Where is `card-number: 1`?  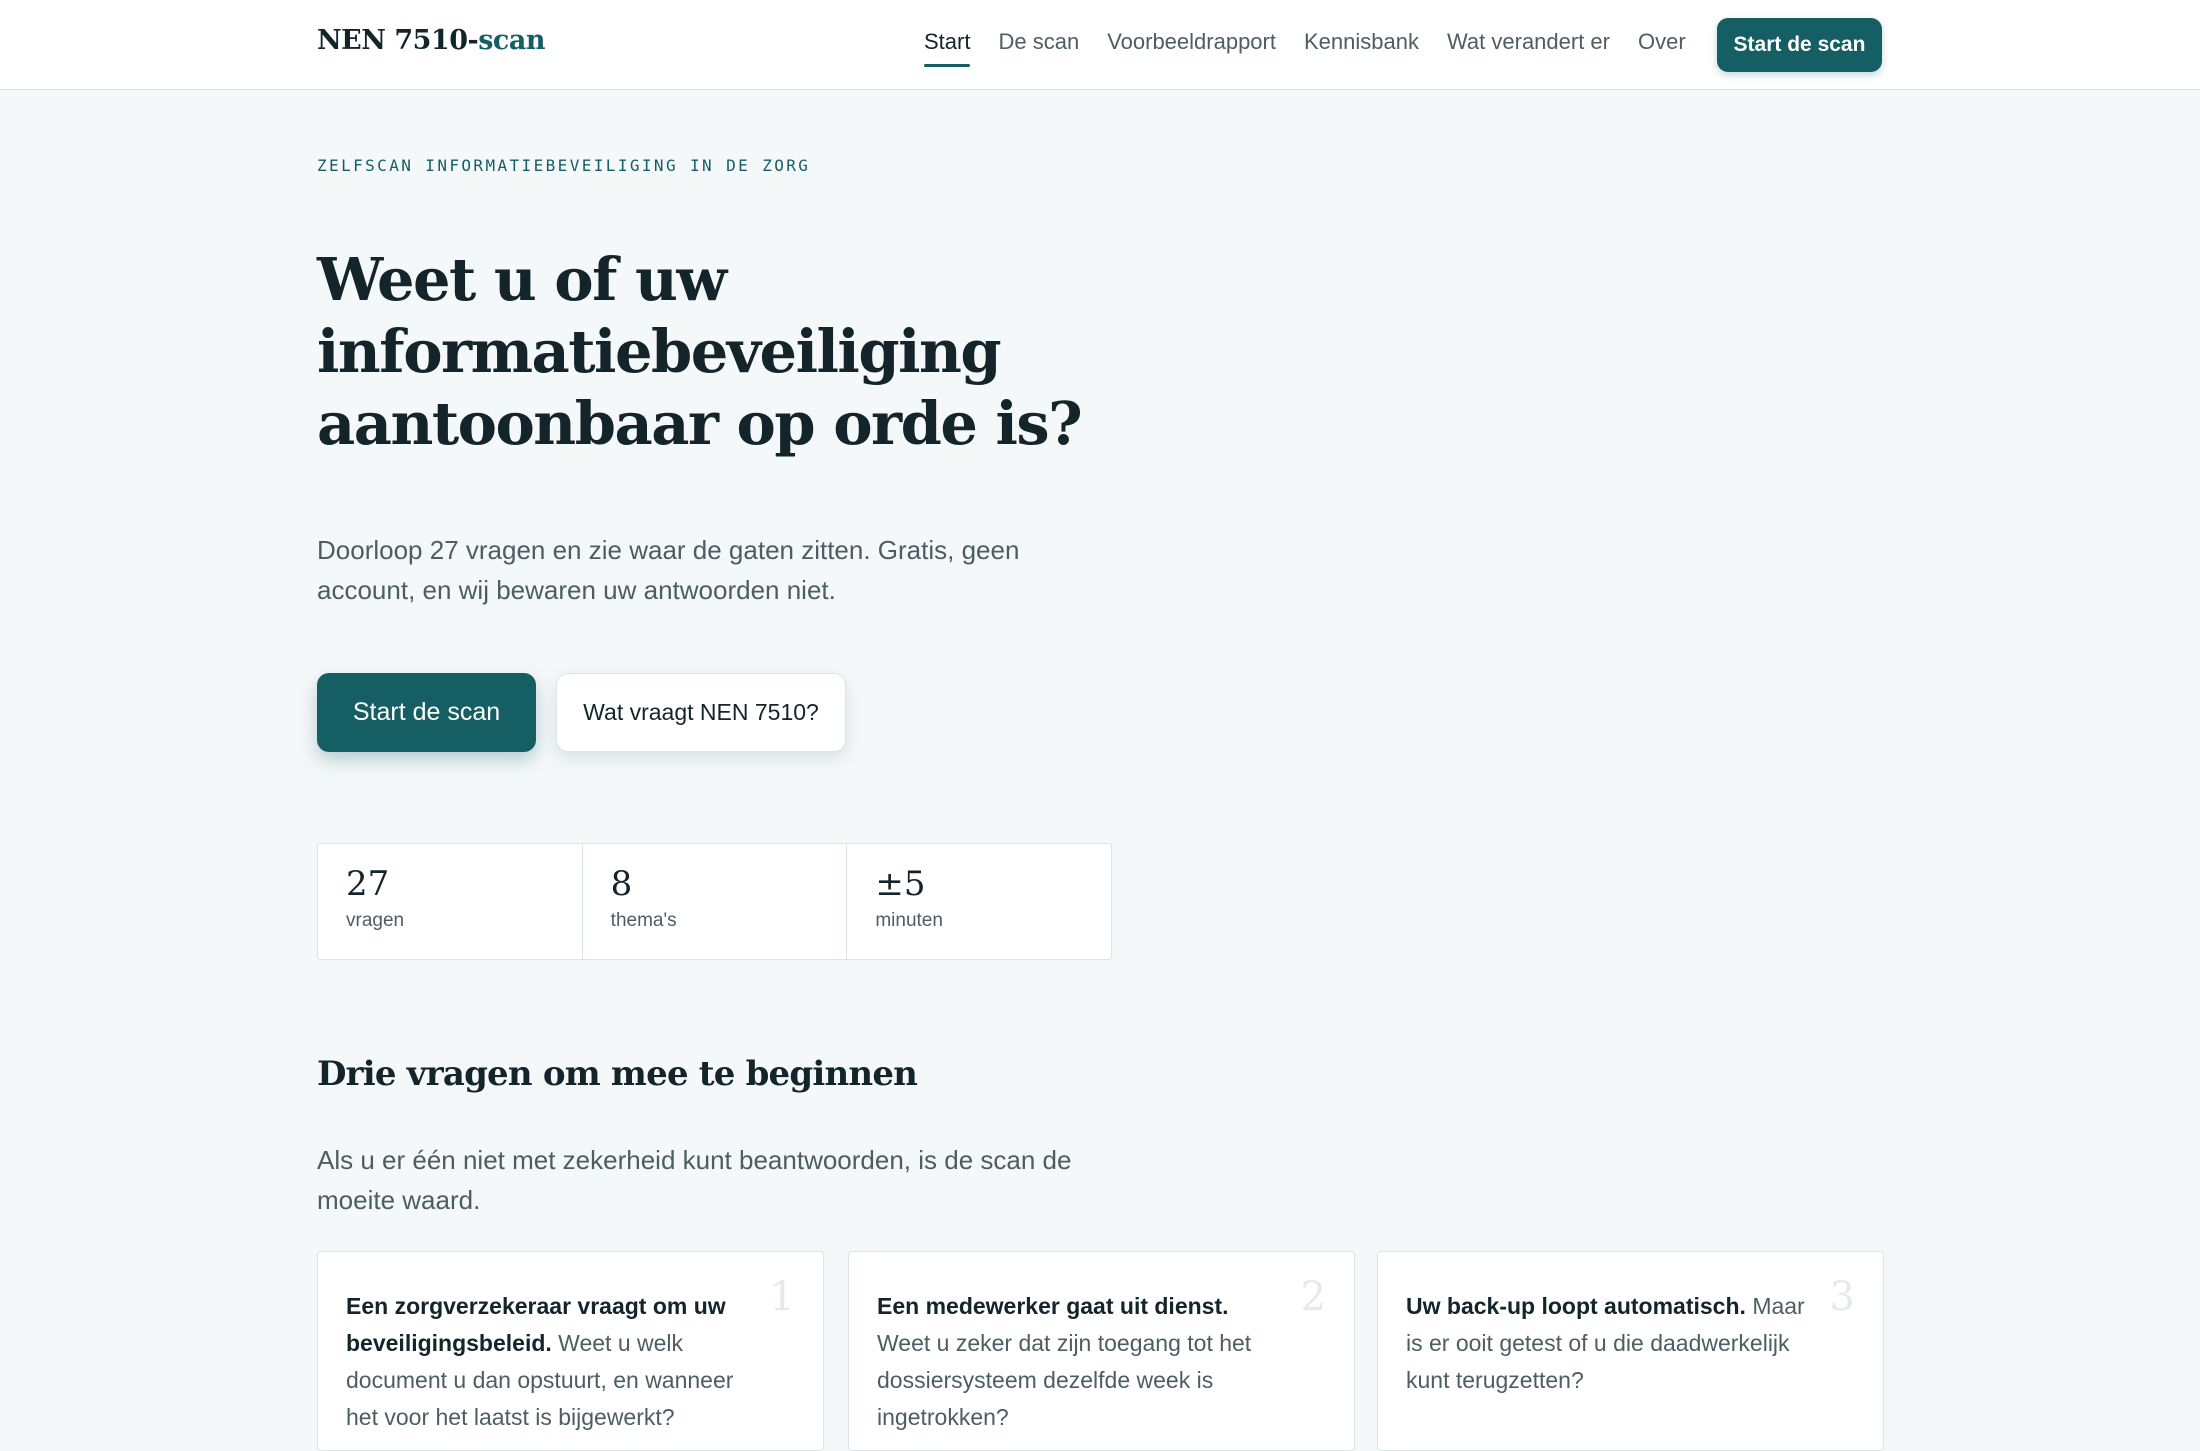 card-number: 1 is located at coordinates (782, 1297).